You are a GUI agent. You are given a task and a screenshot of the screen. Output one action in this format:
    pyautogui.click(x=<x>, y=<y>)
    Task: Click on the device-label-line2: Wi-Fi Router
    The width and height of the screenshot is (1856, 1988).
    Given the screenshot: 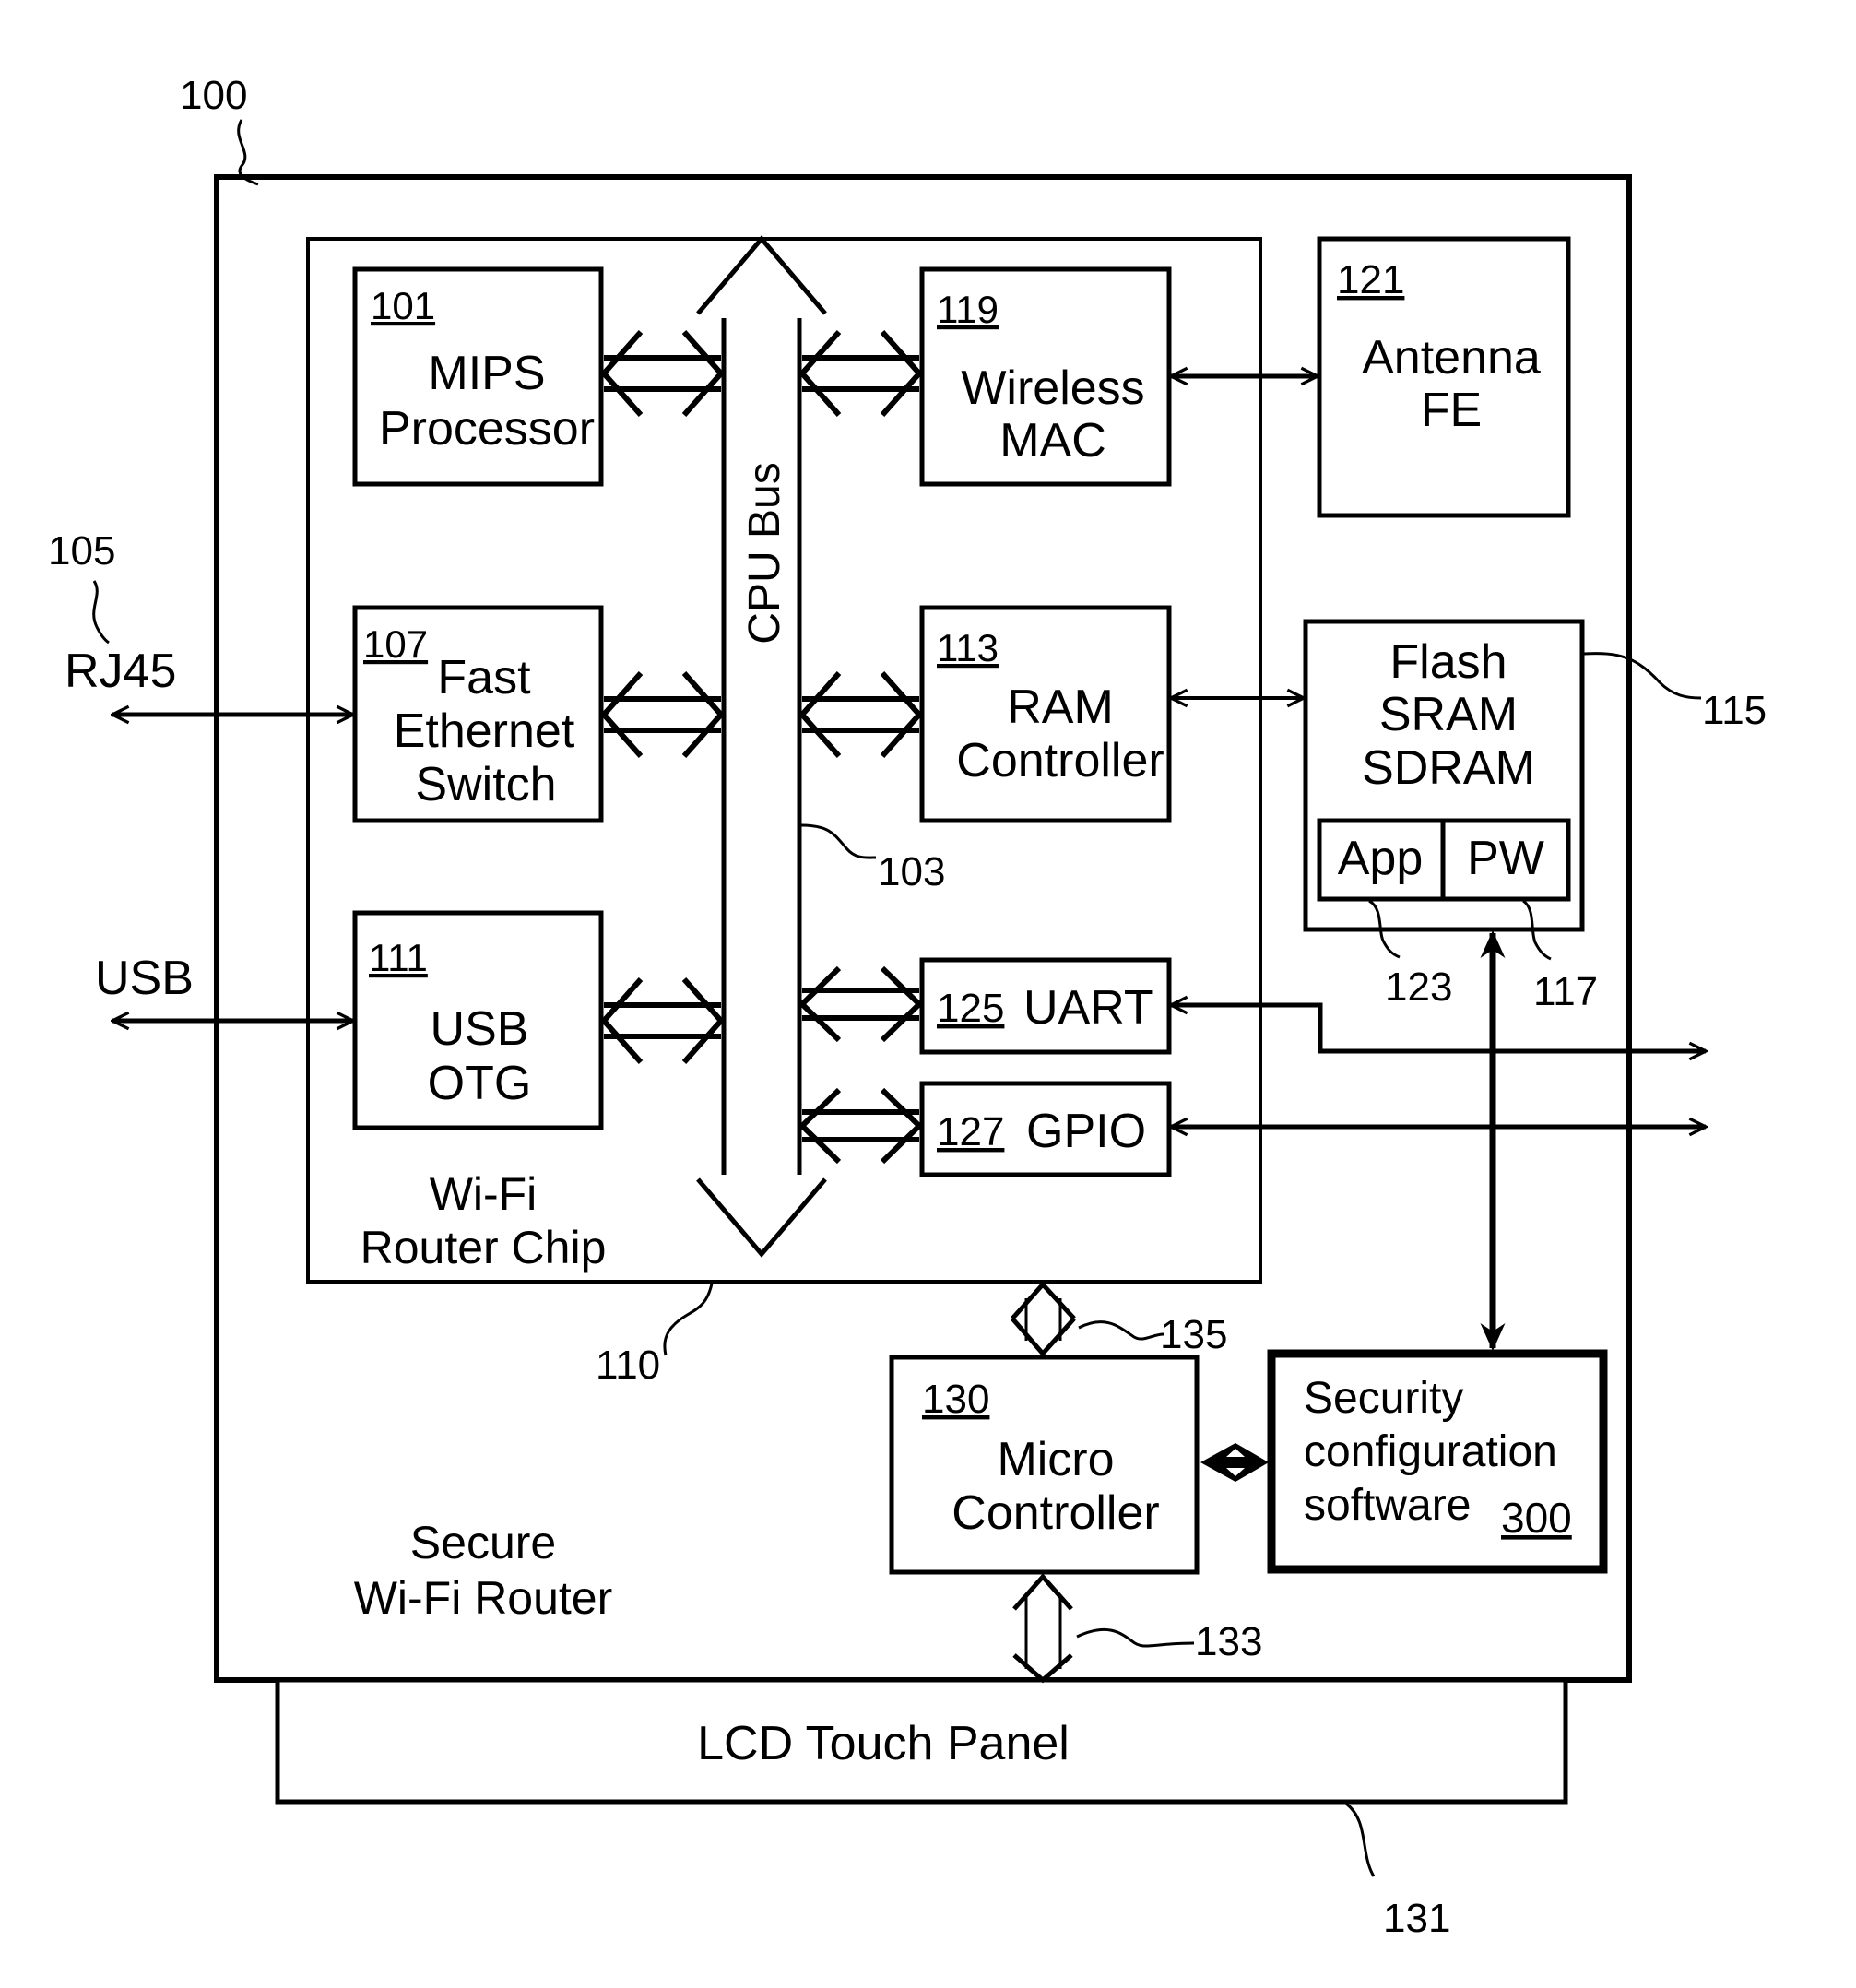 What is the action you would take?
    pyautogui.click(x=483, y=1598)
    